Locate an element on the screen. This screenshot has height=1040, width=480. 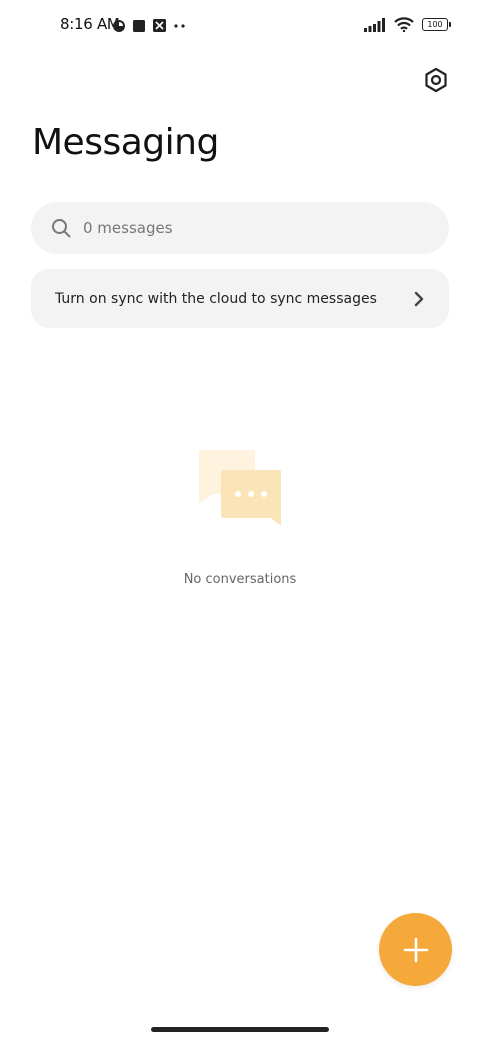
chat-bubbles-icon is located at coordinates (240, 488).